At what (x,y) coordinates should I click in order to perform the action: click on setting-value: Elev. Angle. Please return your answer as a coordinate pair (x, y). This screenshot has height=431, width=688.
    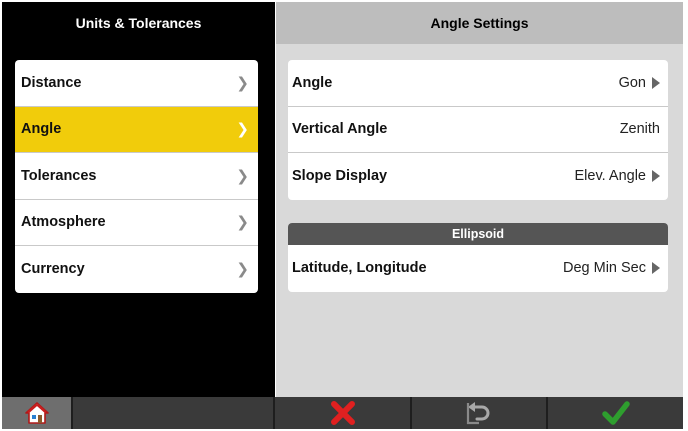
    Looking at the image, I should click on (610, 176).